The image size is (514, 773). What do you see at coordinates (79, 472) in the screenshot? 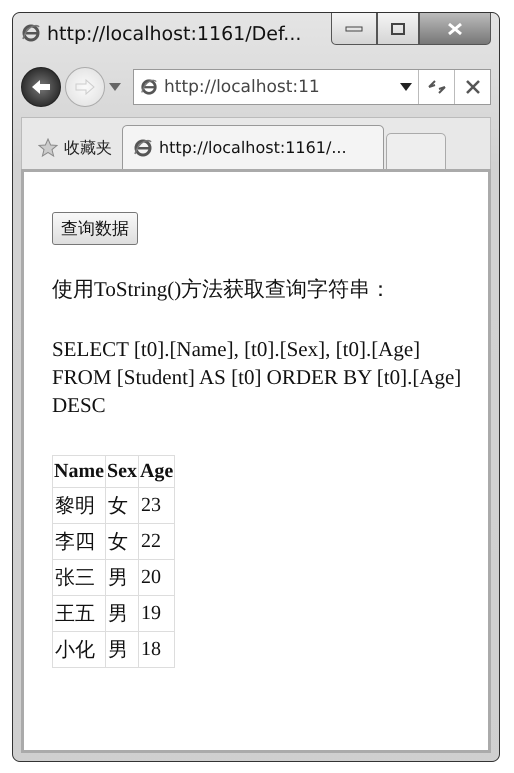
I see `column-header: Name` at bounding box center [79, 472].